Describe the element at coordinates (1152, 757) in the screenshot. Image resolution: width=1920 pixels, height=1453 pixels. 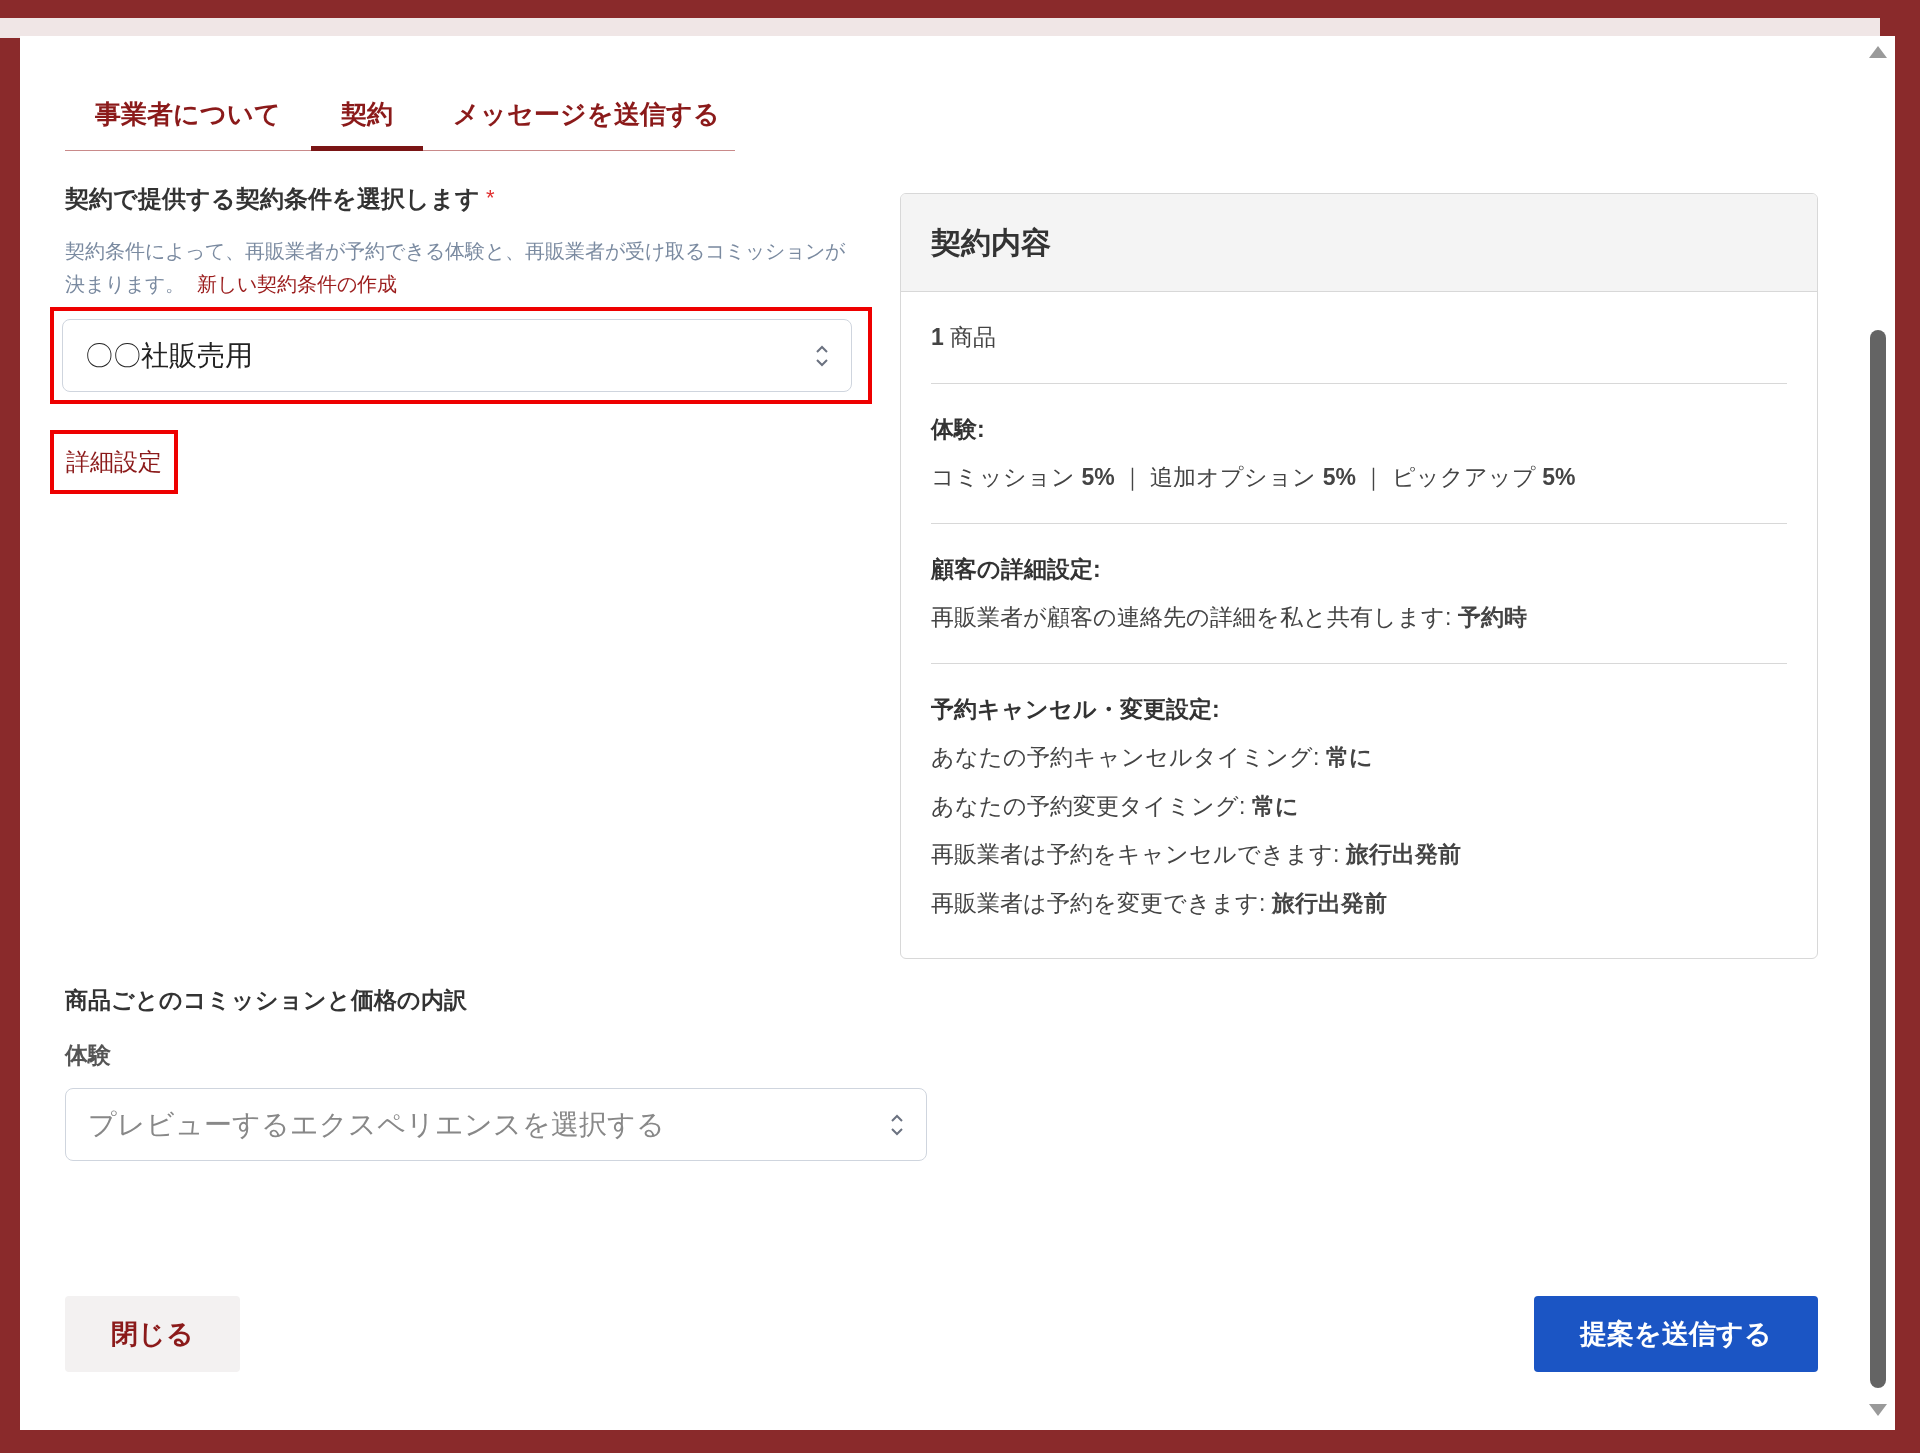
I see `summary-text: あなたの予約キャンセルタイミング: 常に` at that location.